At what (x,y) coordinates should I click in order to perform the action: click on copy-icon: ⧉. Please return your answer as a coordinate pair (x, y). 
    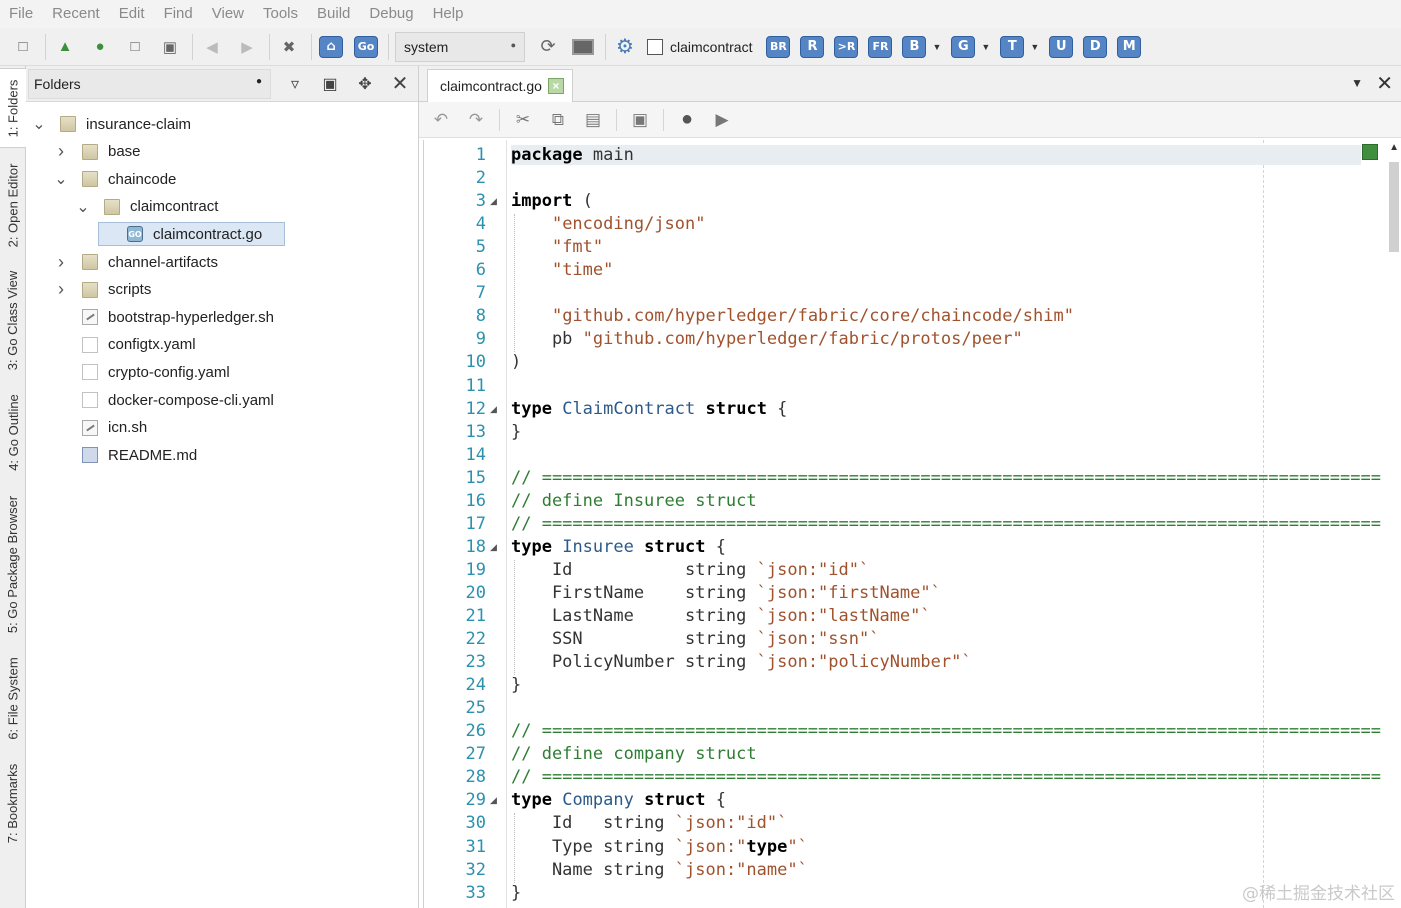
    Looking at the image, I should click on (558, 120).